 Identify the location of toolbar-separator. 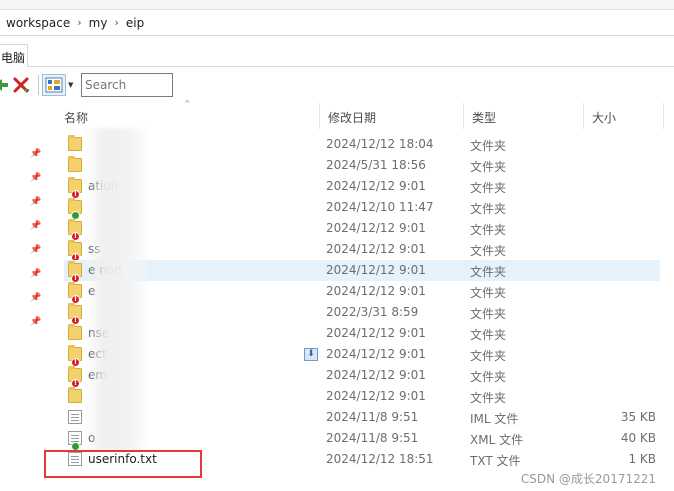
(38, 85).